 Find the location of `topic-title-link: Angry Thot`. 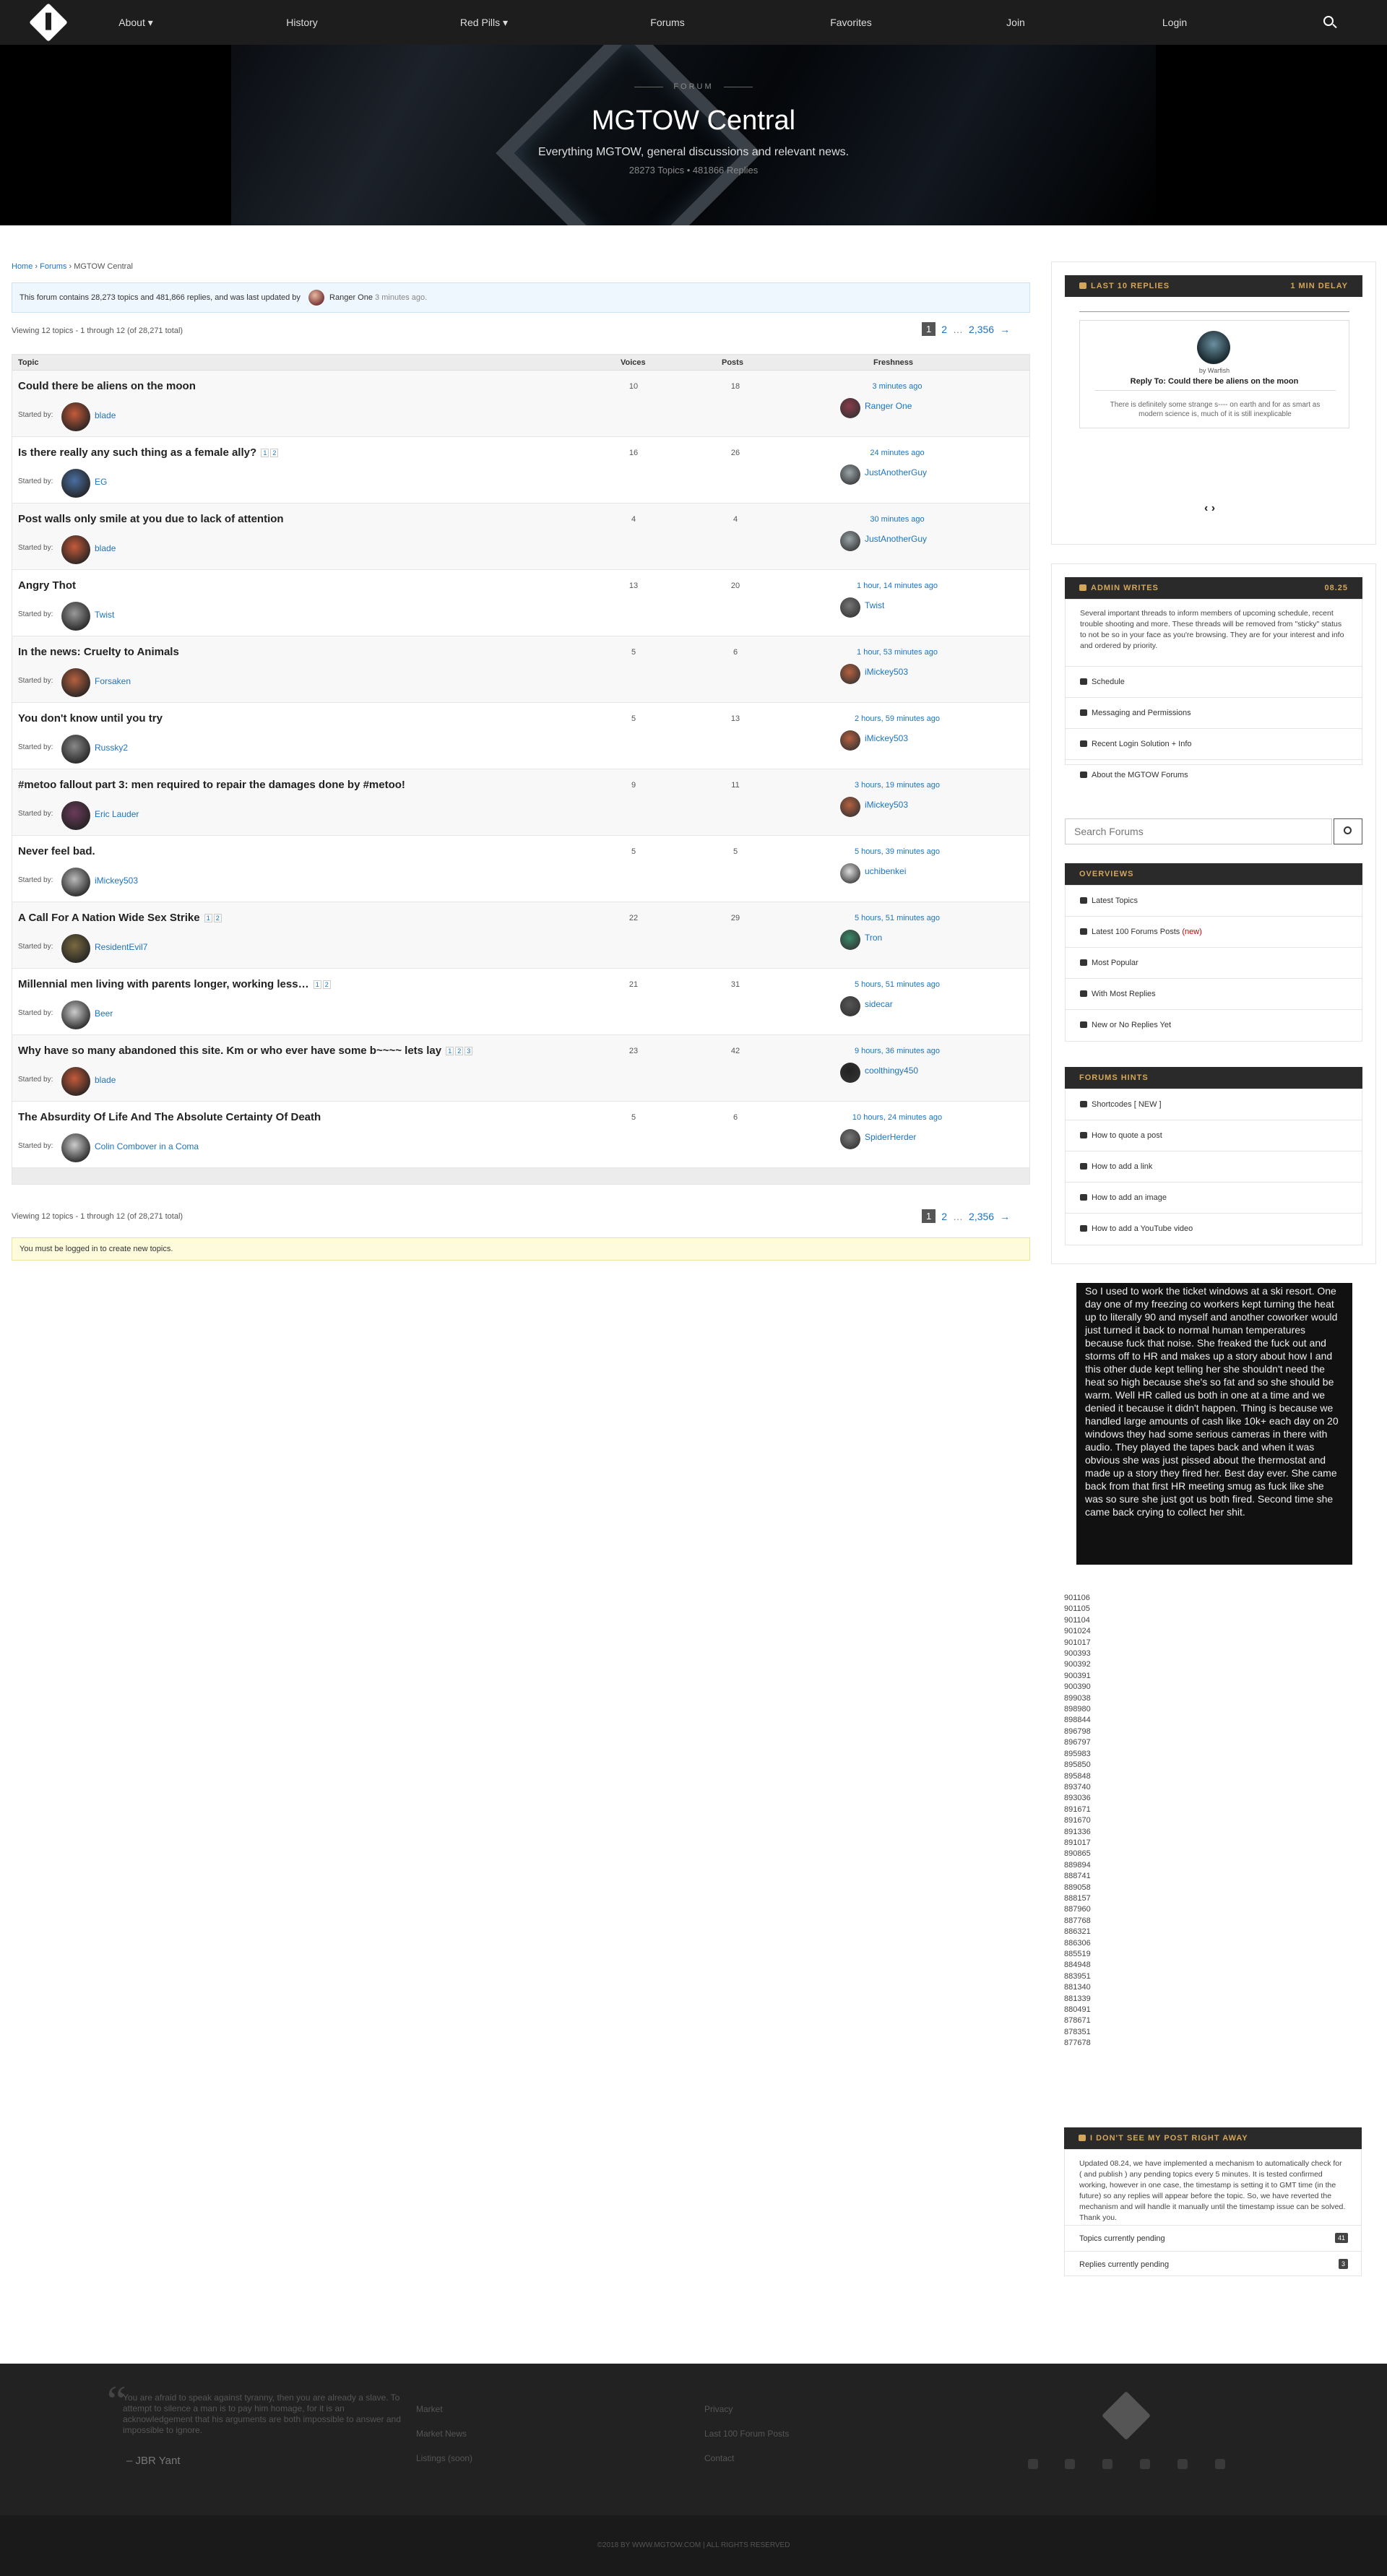

topic-title-link: Angry Thot is located at coordinates (47, 585).